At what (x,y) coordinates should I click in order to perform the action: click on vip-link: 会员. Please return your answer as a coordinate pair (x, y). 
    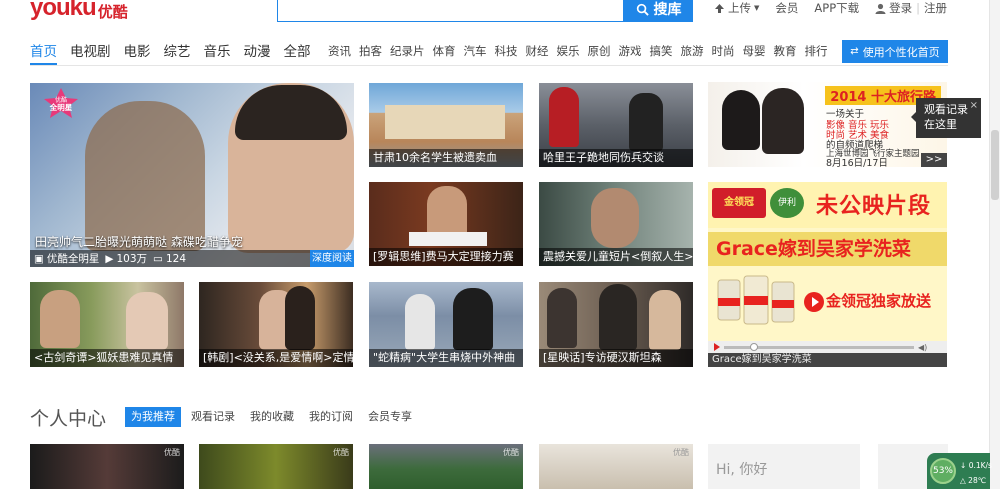
    Looking at the image, I should click on (786, 8).